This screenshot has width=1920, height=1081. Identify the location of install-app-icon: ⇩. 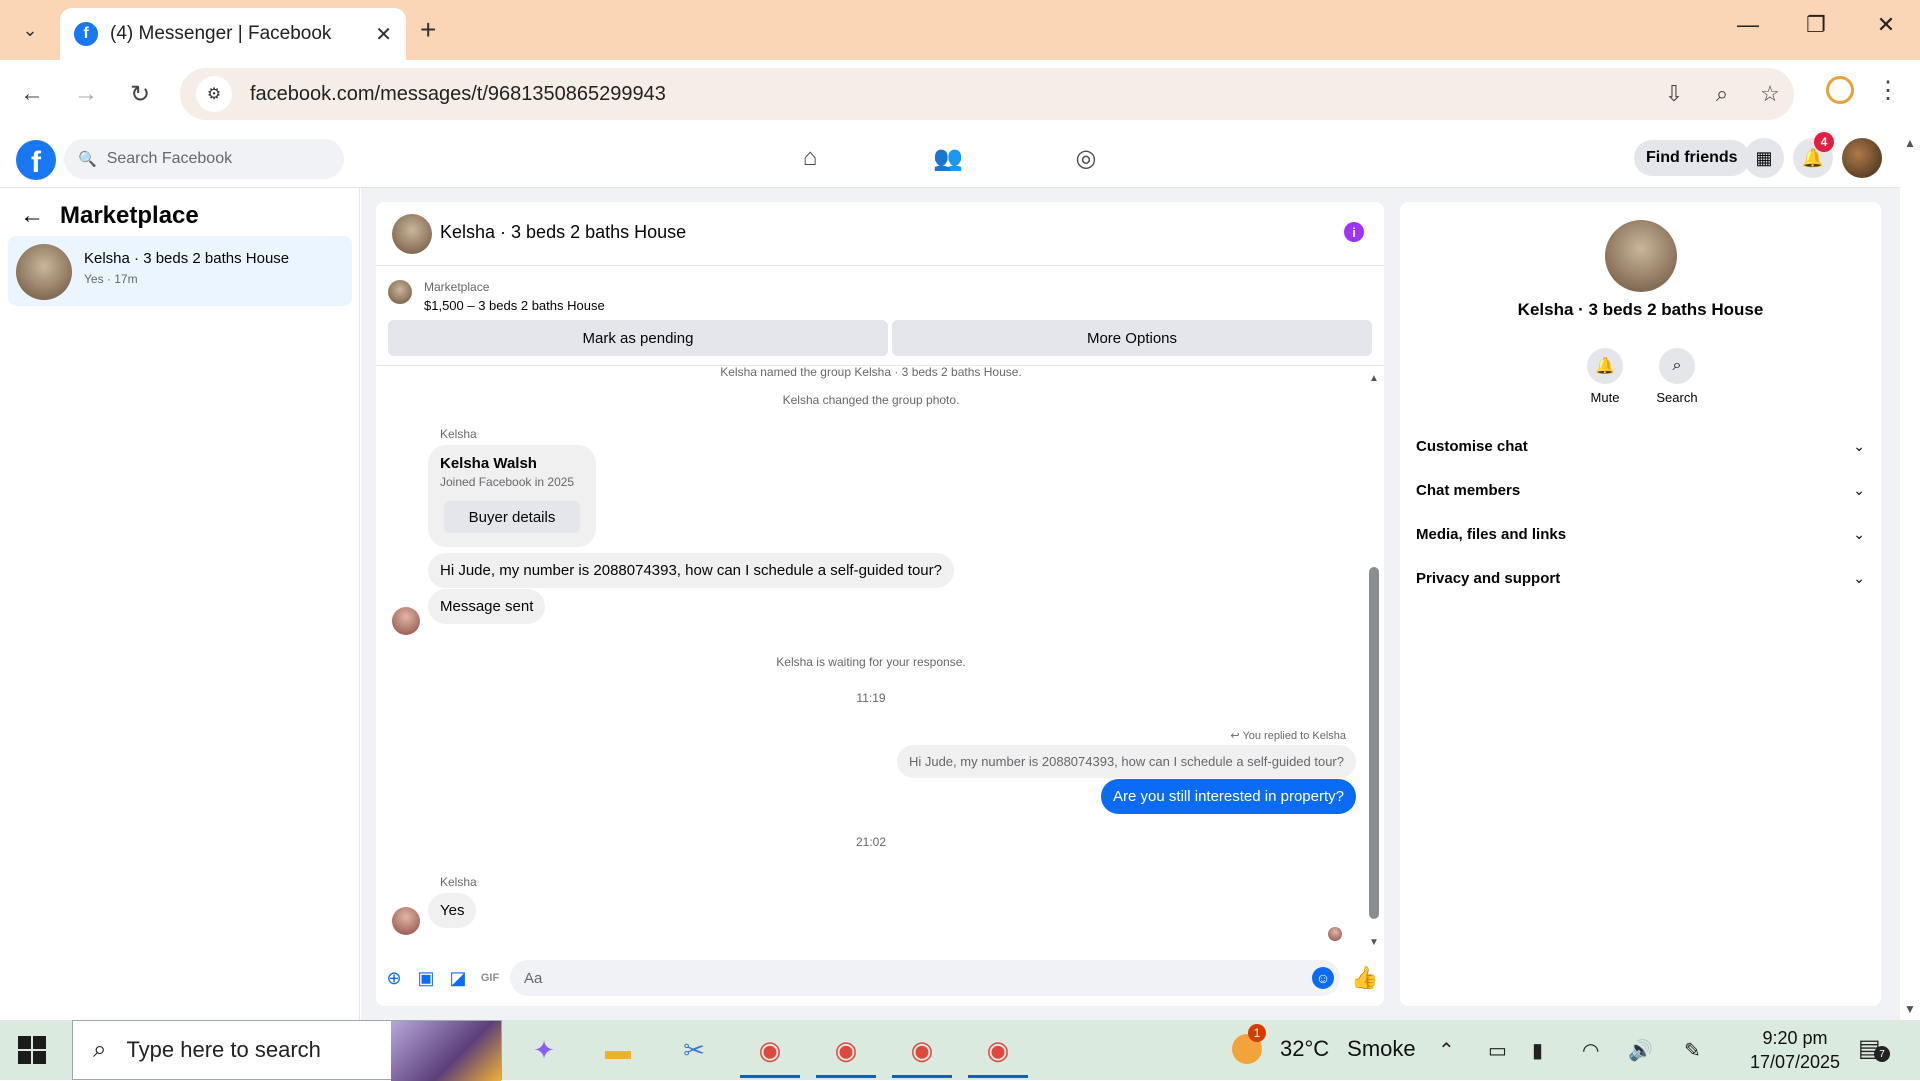
(1674, 94).